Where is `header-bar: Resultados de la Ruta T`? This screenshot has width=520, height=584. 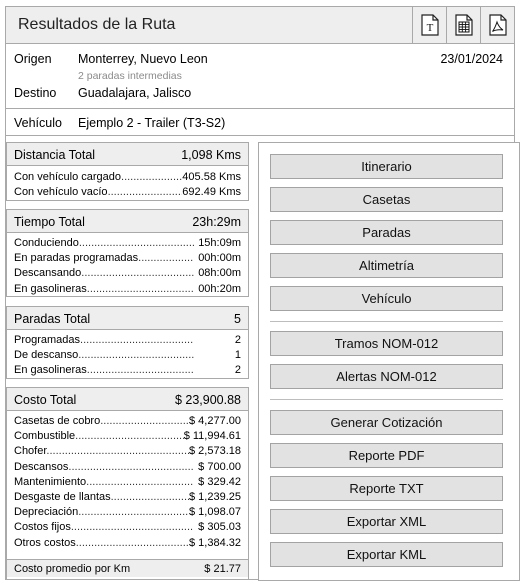
header-bar: Resultados de la Ruta T is located at coordinates (260, 25).